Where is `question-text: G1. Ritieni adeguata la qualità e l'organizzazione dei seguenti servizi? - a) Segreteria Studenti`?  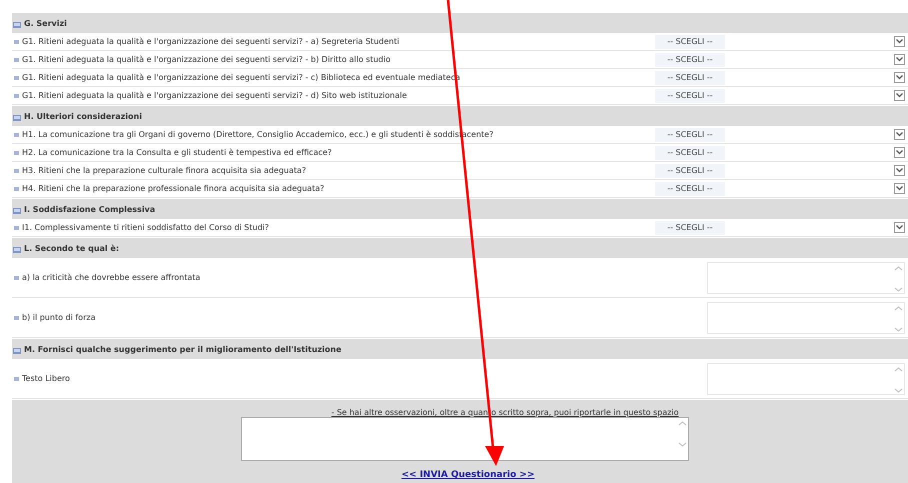 question-text: G1. Ritieni adeguata la qualità e l'organizzazione dei seguenti servizi? - a) Segreteria Studenti is located at coordinates (211, 41).